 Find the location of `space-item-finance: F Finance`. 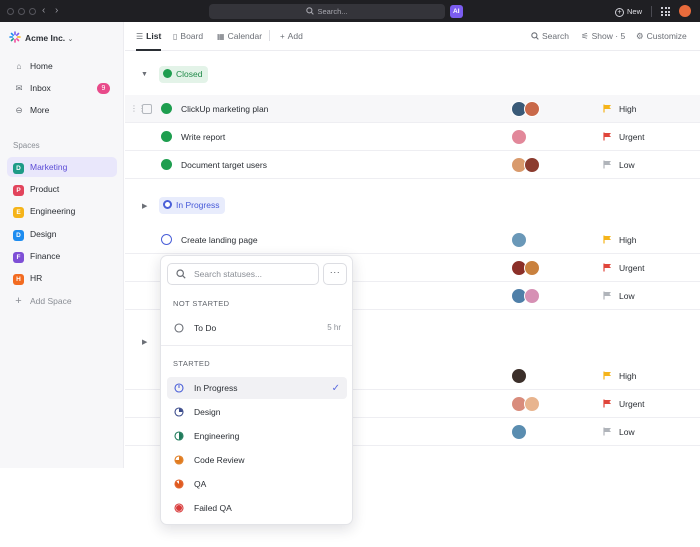

space-item-finance: F Finance is located at coordinates (62, 256).